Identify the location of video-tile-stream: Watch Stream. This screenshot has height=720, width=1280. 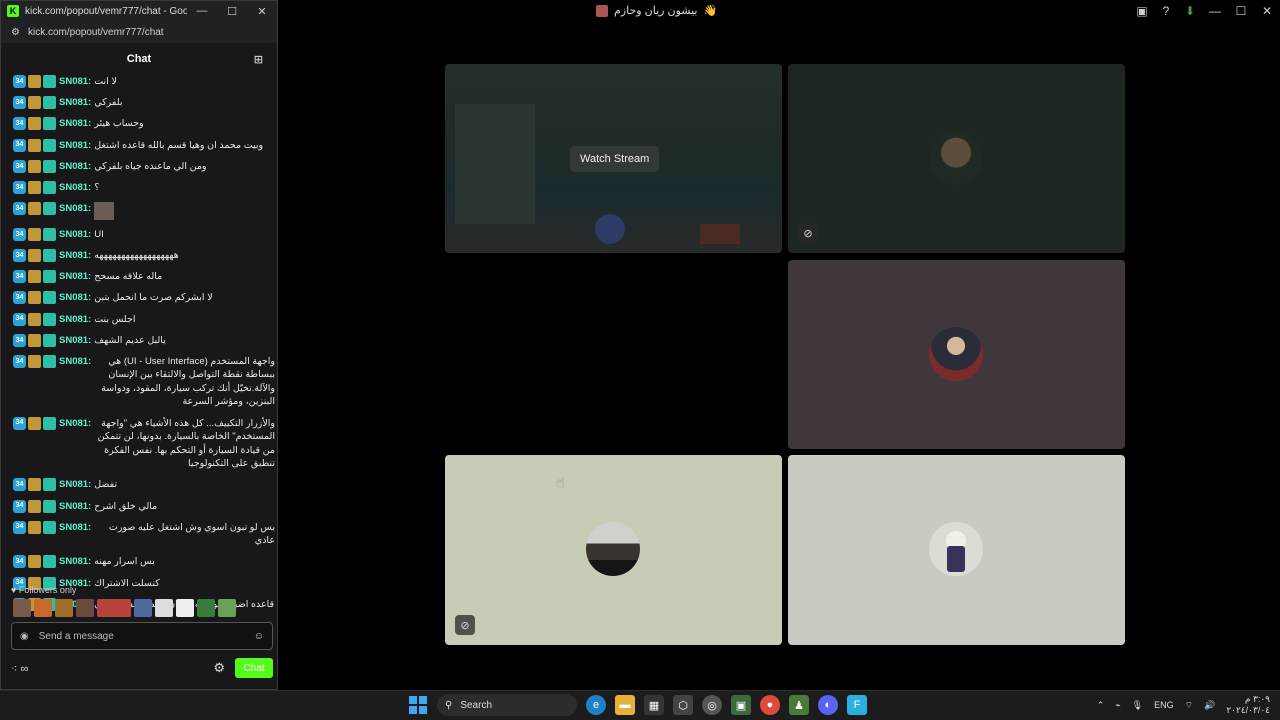
(613, 158).